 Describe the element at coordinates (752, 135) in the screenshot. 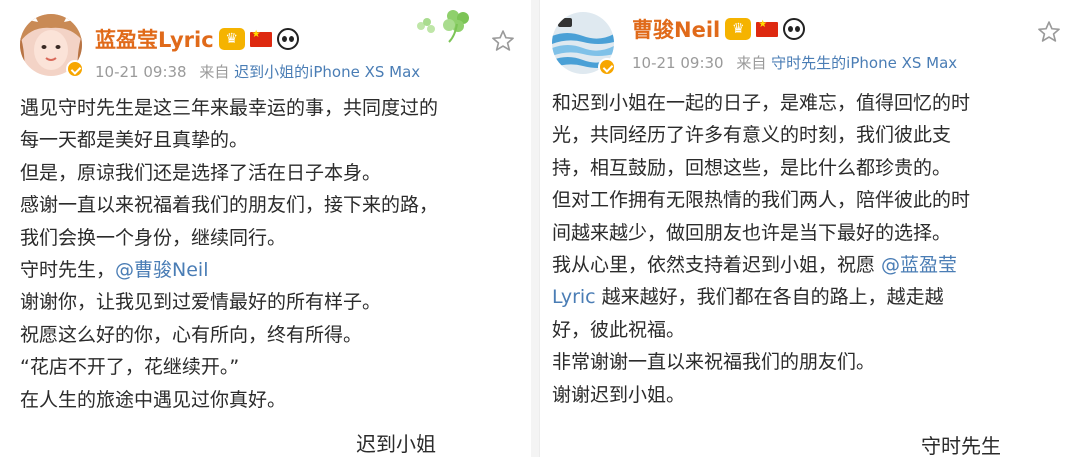

I see `post-line: 光，共同经历了许多有意义的时刻，我们彼此支` at that location.